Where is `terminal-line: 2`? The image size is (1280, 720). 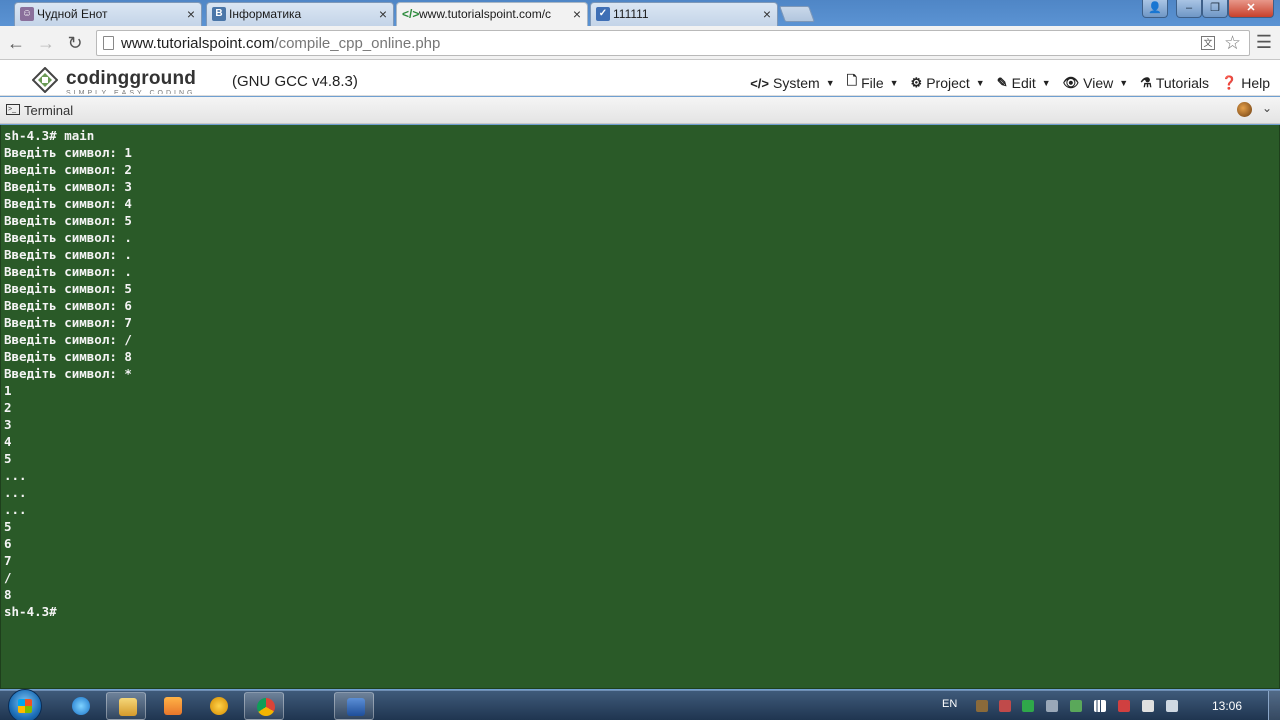 terminal-line: 2 is located at coordinates (8, 407).